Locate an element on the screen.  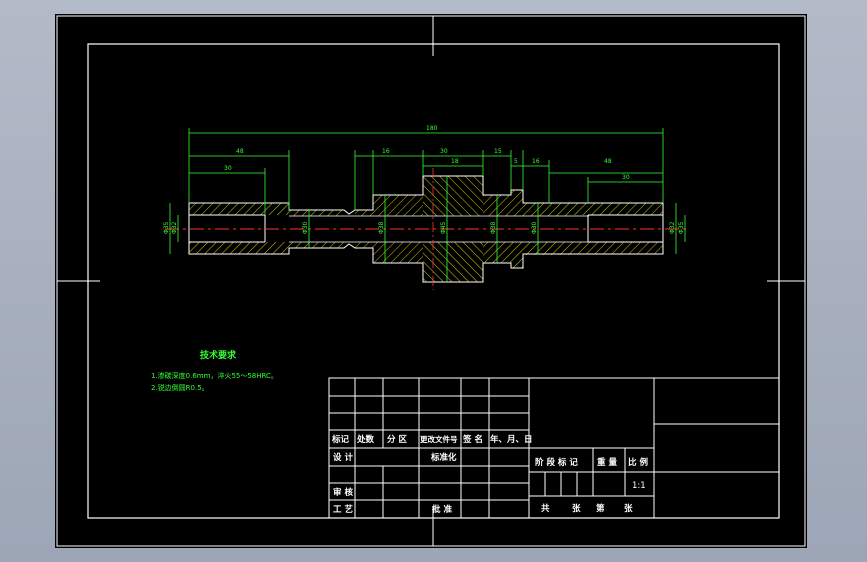
dia-label-6: Φ38 is located at coordinates (493, 227).